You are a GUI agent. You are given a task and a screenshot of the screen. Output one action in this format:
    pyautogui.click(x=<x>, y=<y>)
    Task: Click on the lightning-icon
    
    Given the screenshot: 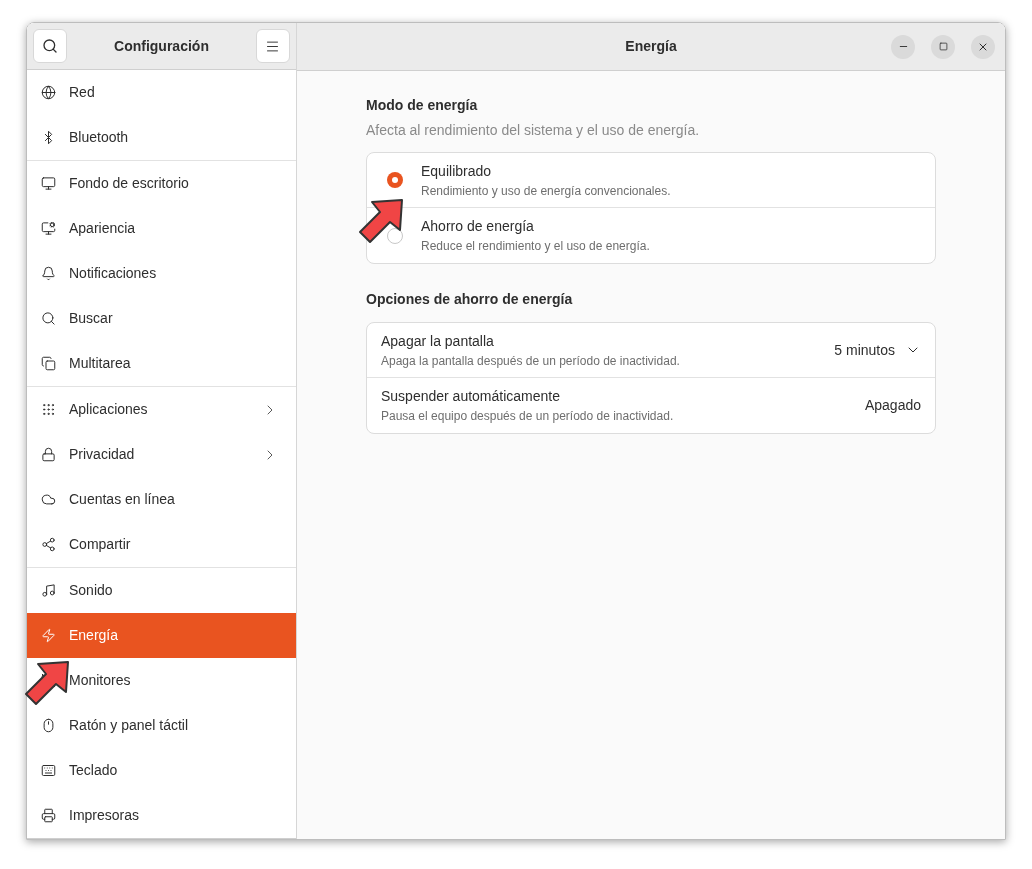 What is the action you would take?
    pyautogui.click(x=48, y=635)
    